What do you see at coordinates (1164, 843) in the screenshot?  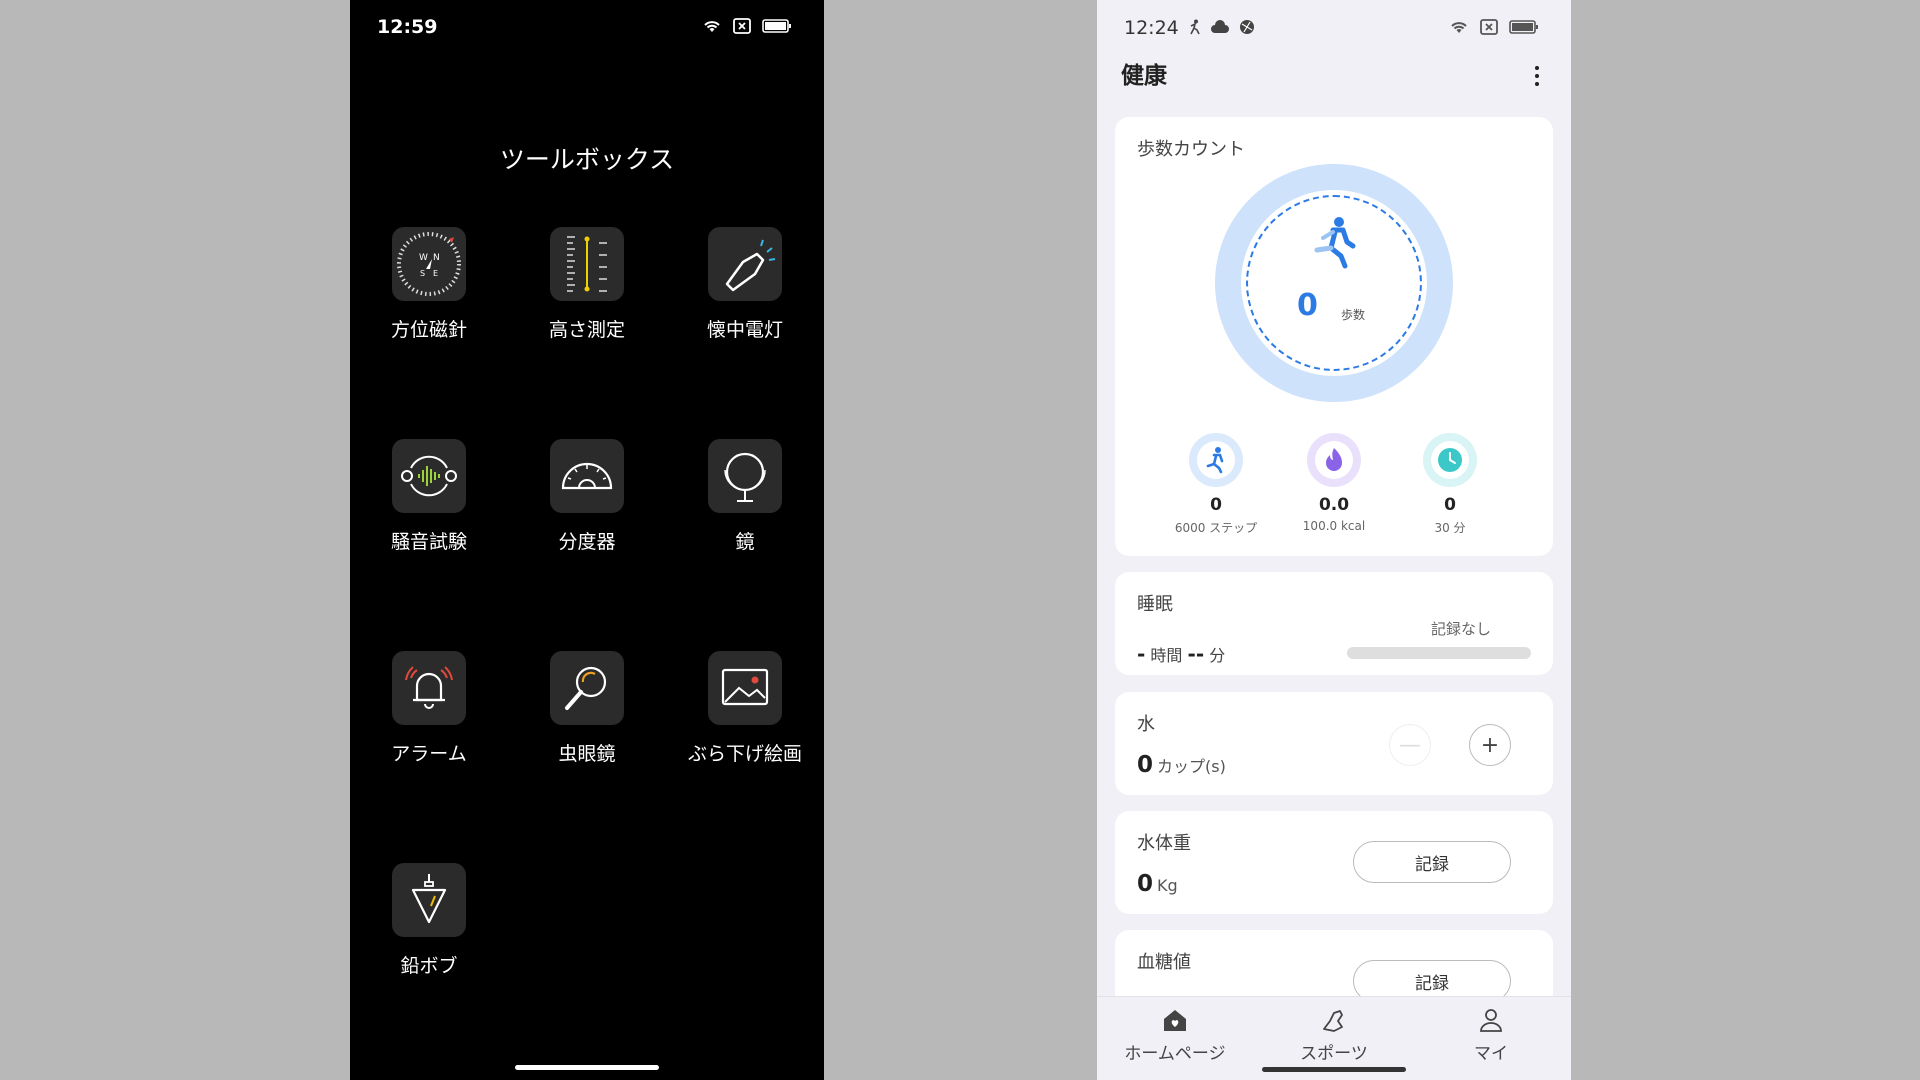 I see `card-title: 水体重` at bounding box center [1164, 843].